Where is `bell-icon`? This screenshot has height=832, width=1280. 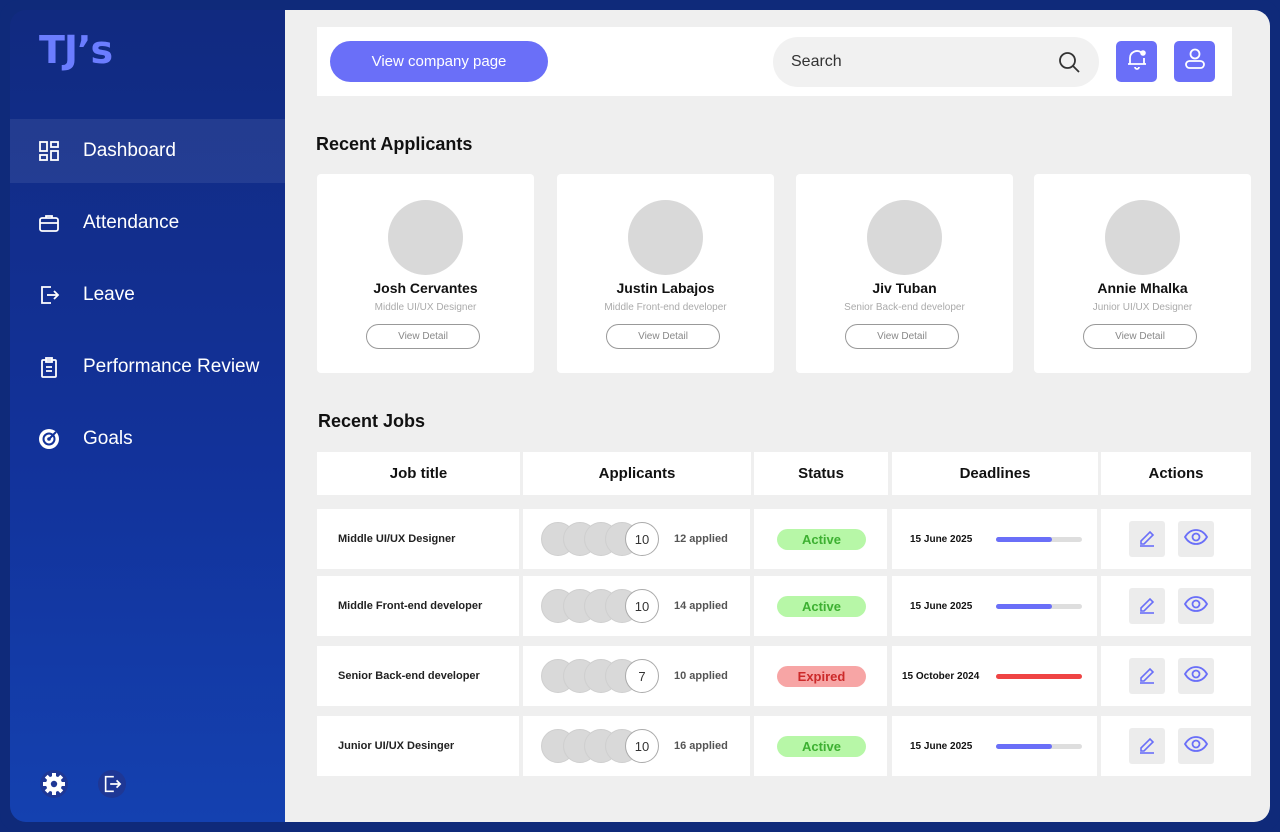
bell-icon is located at coordinates (1137, 61).